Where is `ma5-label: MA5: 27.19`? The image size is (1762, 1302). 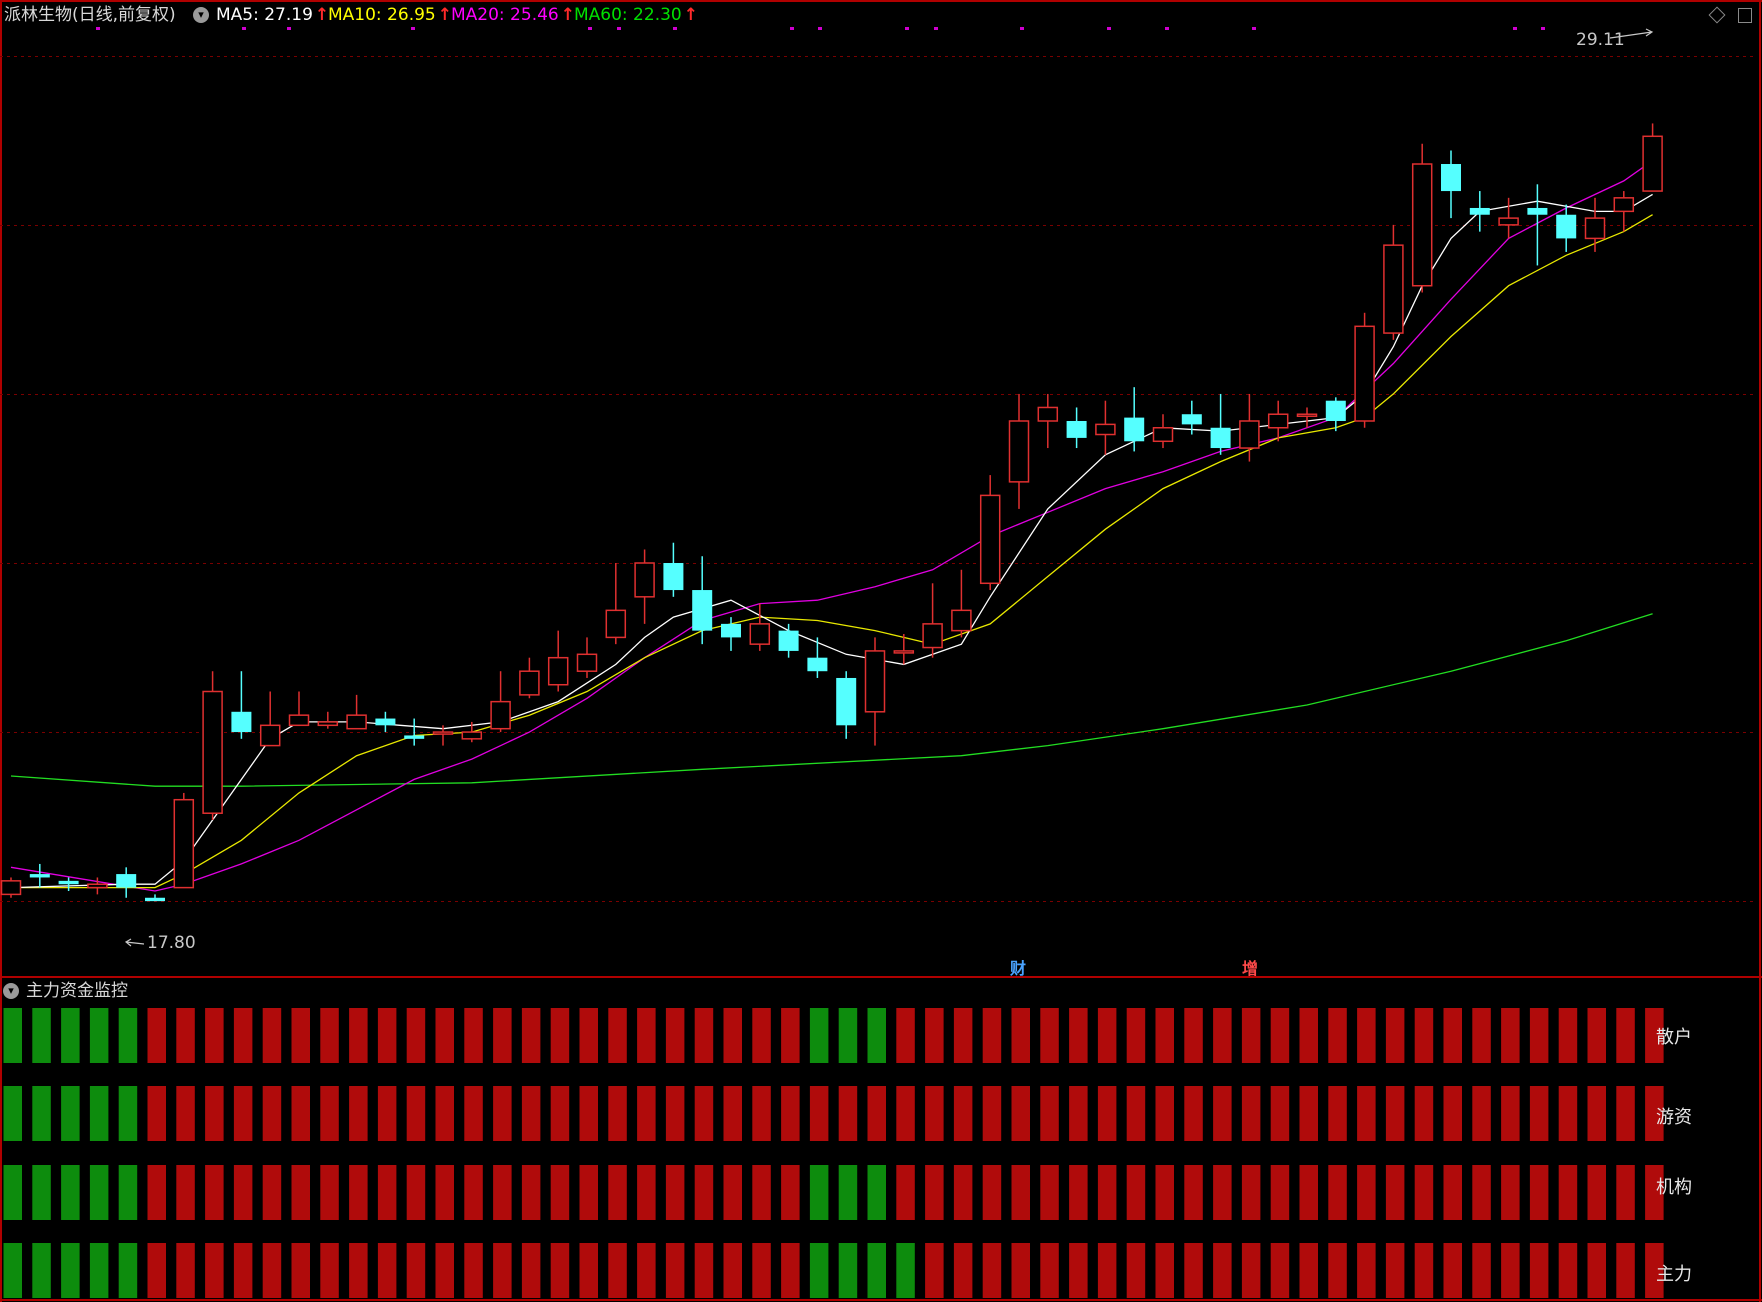
ma5-label: MA5: 27.19 is located at coordinates (264, 15).